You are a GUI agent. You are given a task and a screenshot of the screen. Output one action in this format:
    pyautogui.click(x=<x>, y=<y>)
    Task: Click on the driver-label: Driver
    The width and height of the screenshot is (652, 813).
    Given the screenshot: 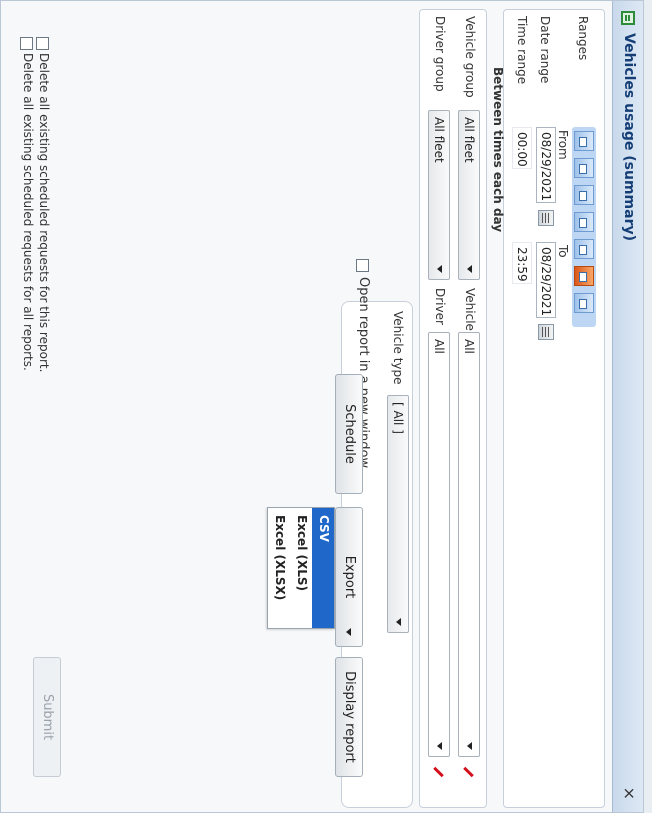 What is the action you would take?
    pyautogui.click(x=440, y=306)
    